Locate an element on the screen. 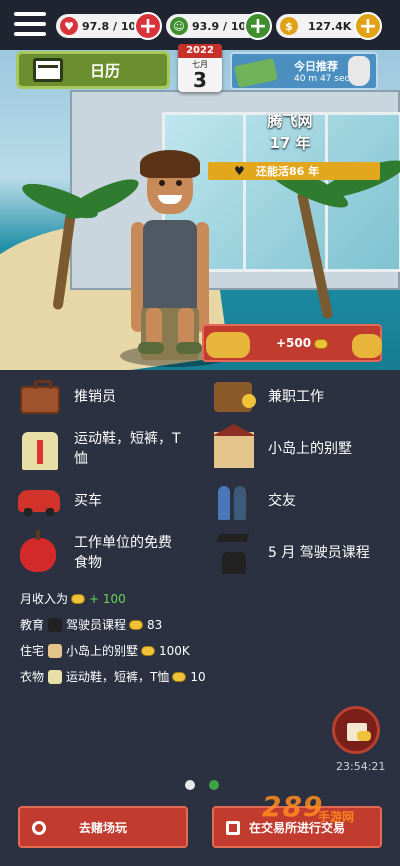  job-salesman-item: 推销员 is located at coordinates (67, 397).